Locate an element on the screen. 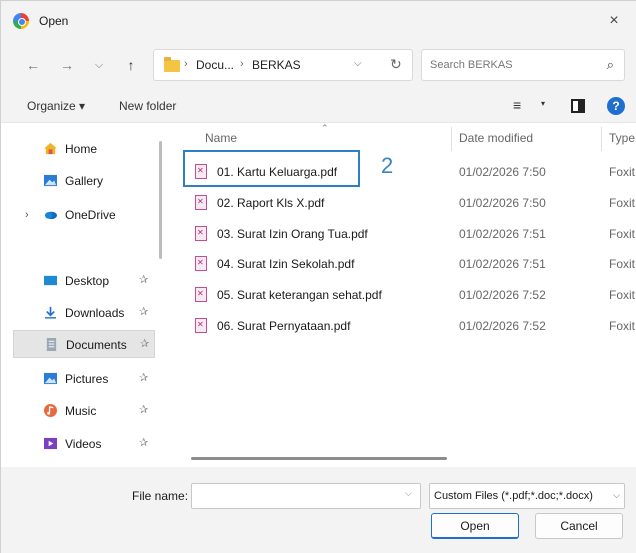  documents-icon is located at coordinates (51, 344).